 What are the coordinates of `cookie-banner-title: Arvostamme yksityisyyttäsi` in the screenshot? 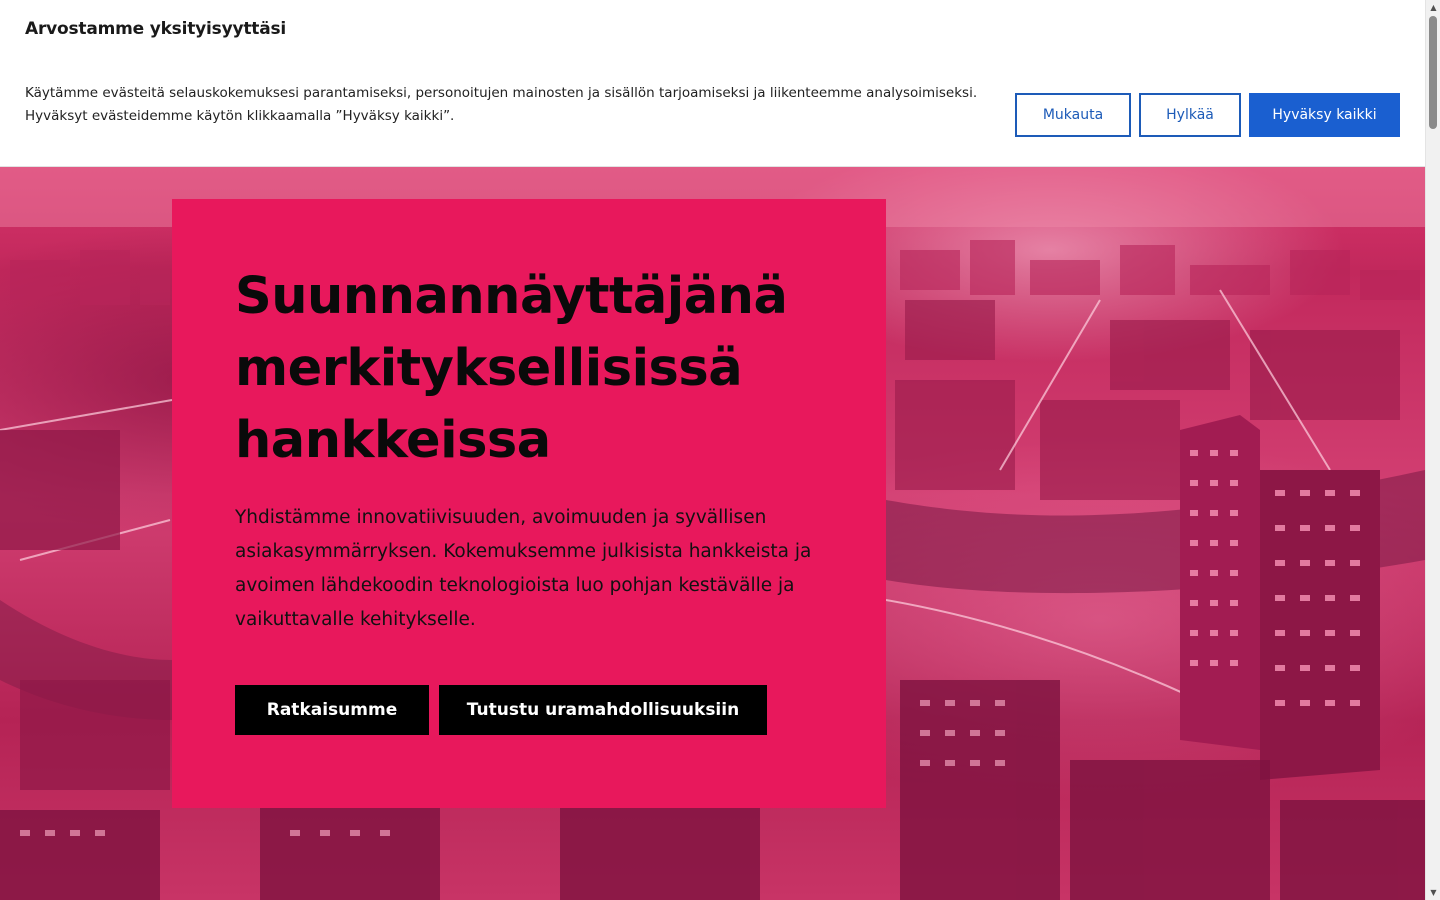 It's located at (156, 29).